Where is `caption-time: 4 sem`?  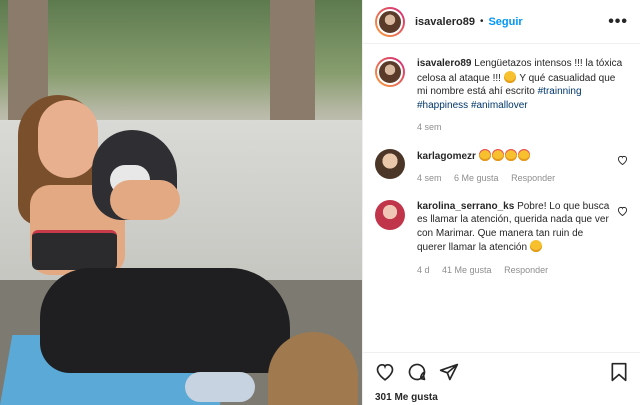
caption-time: 4 sem is located at coordinates (429, 127).